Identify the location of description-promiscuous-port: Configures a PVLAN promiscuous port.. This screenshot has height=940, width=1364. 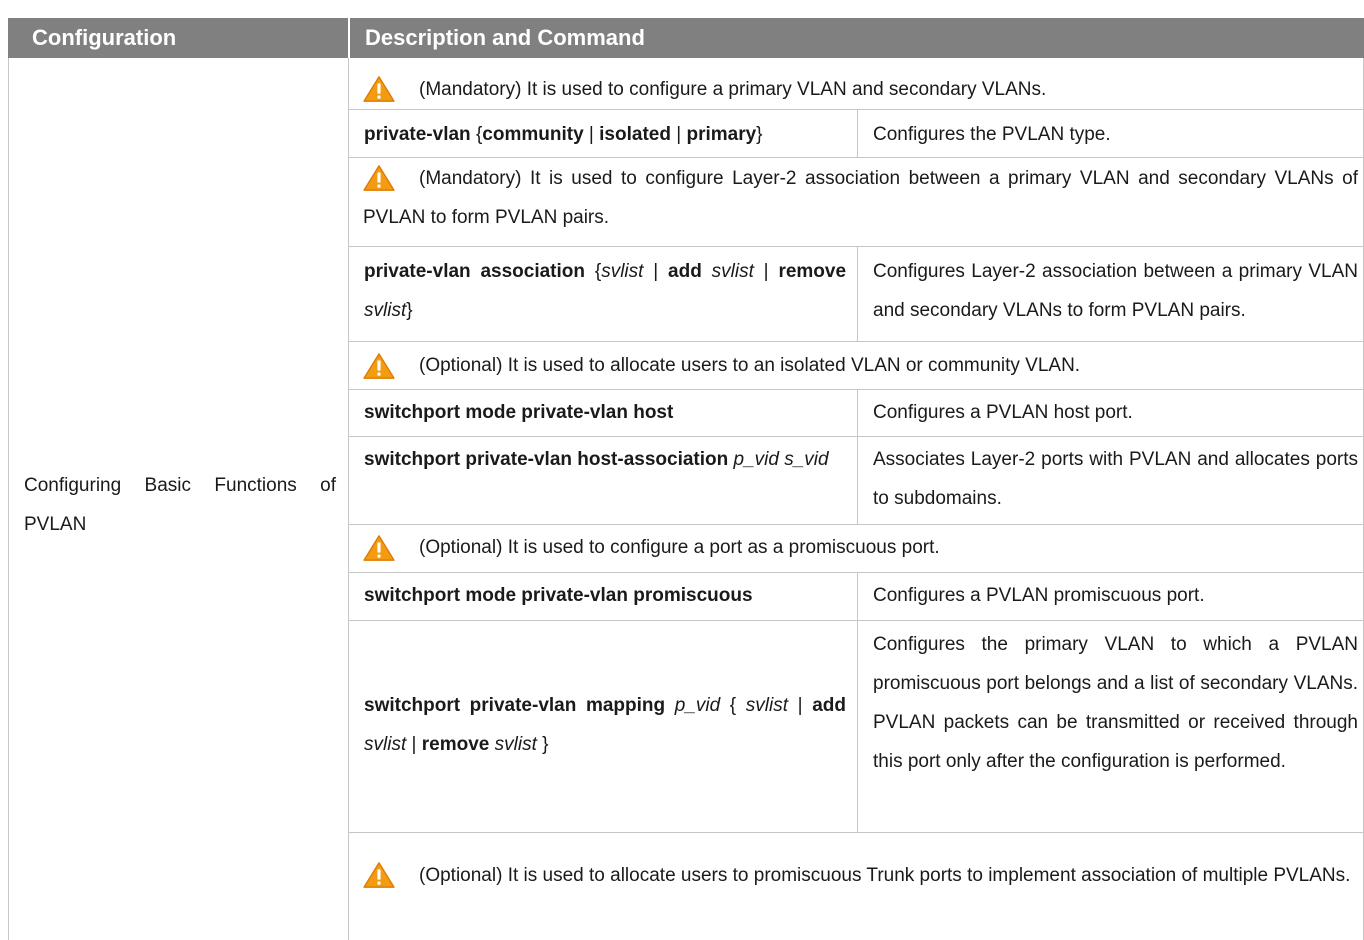
(1039, 595).